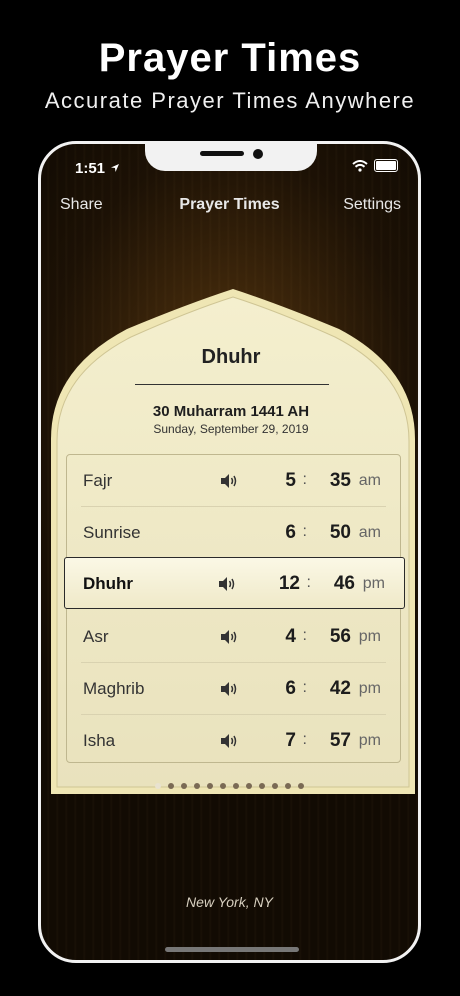 Image resolution: width=460 pixels, height=996 pixels. Describe the element at coordinates (229, 902) in the screenshot. I see `location-label: New York, NY` at that location.